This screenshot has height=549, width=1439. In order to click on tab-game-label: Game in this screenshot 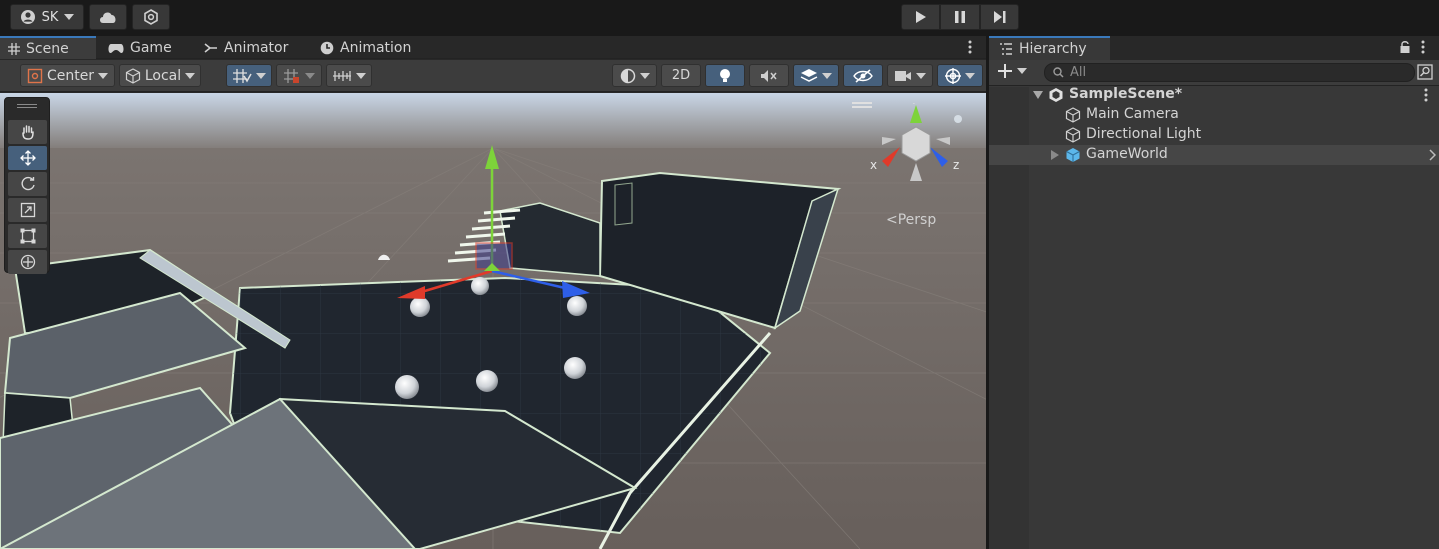, I will do `click(151, 47)`.